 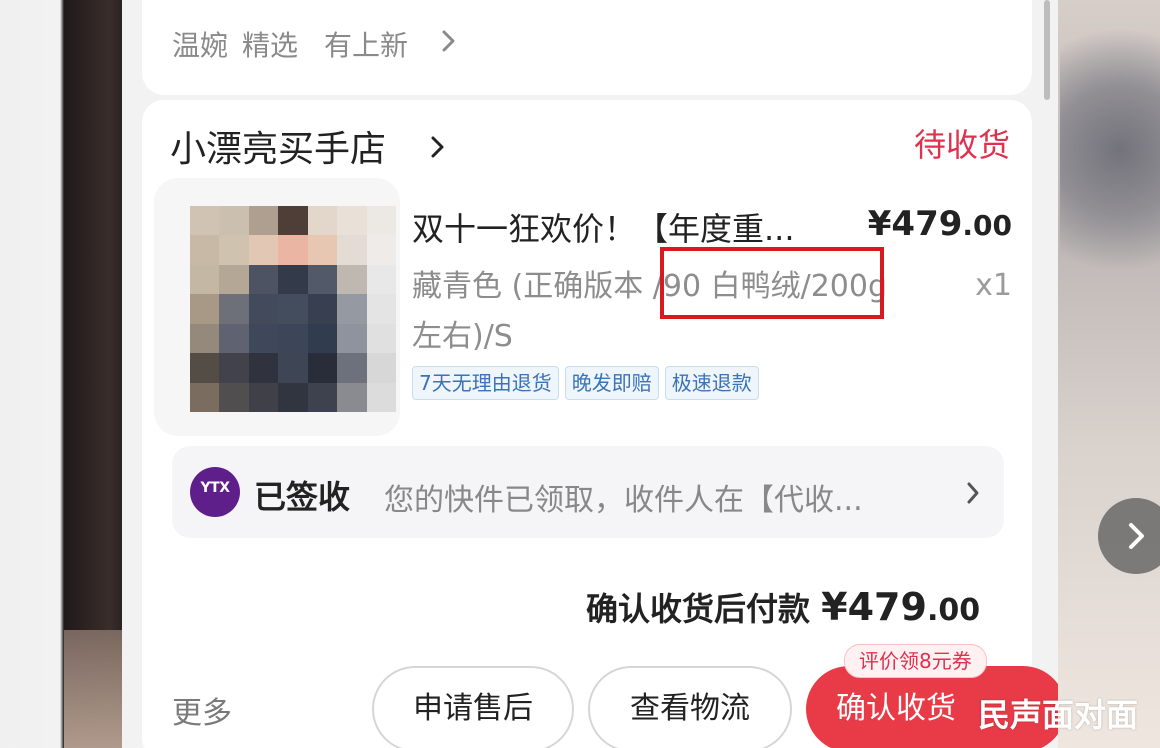 What do you see at coordinates (711, 383) in the screenshot?
I see `tag-fast-refund: 极速退款` at bounding box center [711, 383].